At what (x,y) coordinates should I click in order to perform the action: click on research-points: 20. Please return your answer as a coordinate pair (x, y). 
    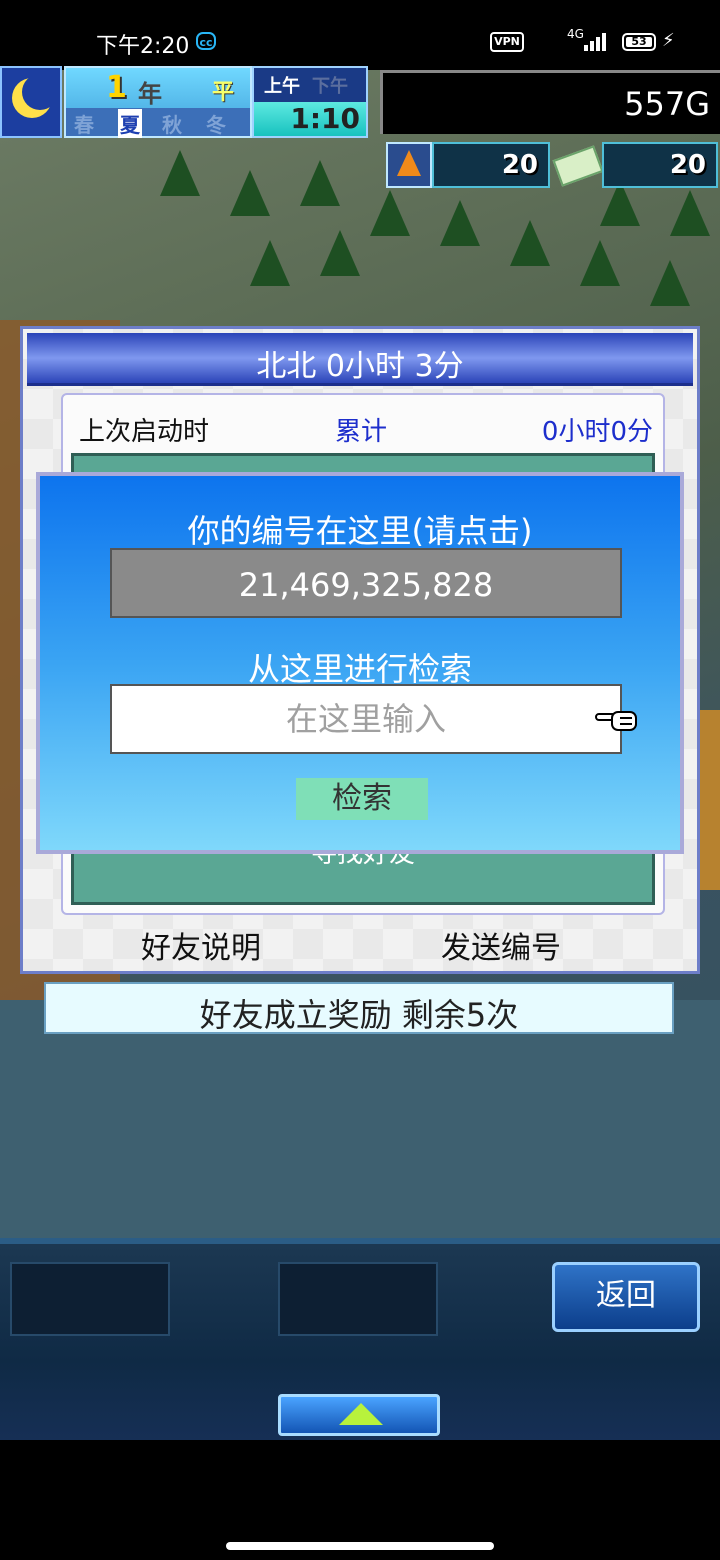
    Looking at the image, I should click on (519, 165).